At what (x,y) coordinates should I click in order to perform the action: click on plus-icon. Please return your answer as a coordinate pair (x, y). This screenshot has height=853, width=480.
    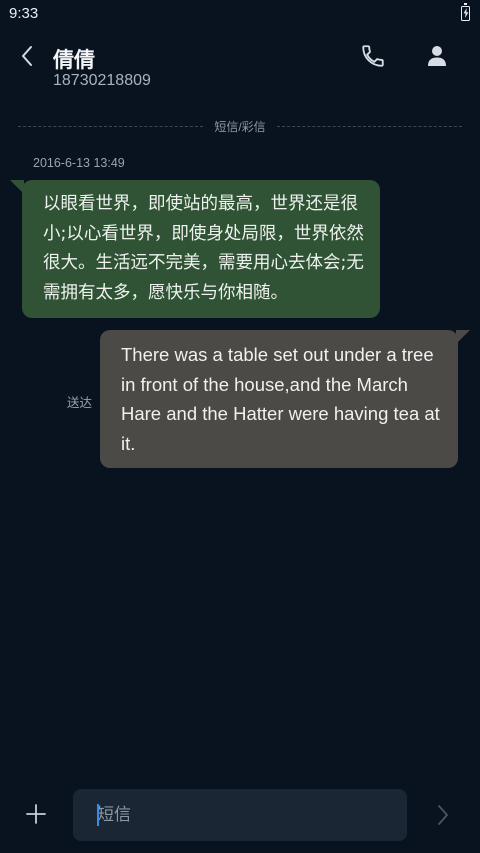
    Looking at the image, I should click on (36, 814).